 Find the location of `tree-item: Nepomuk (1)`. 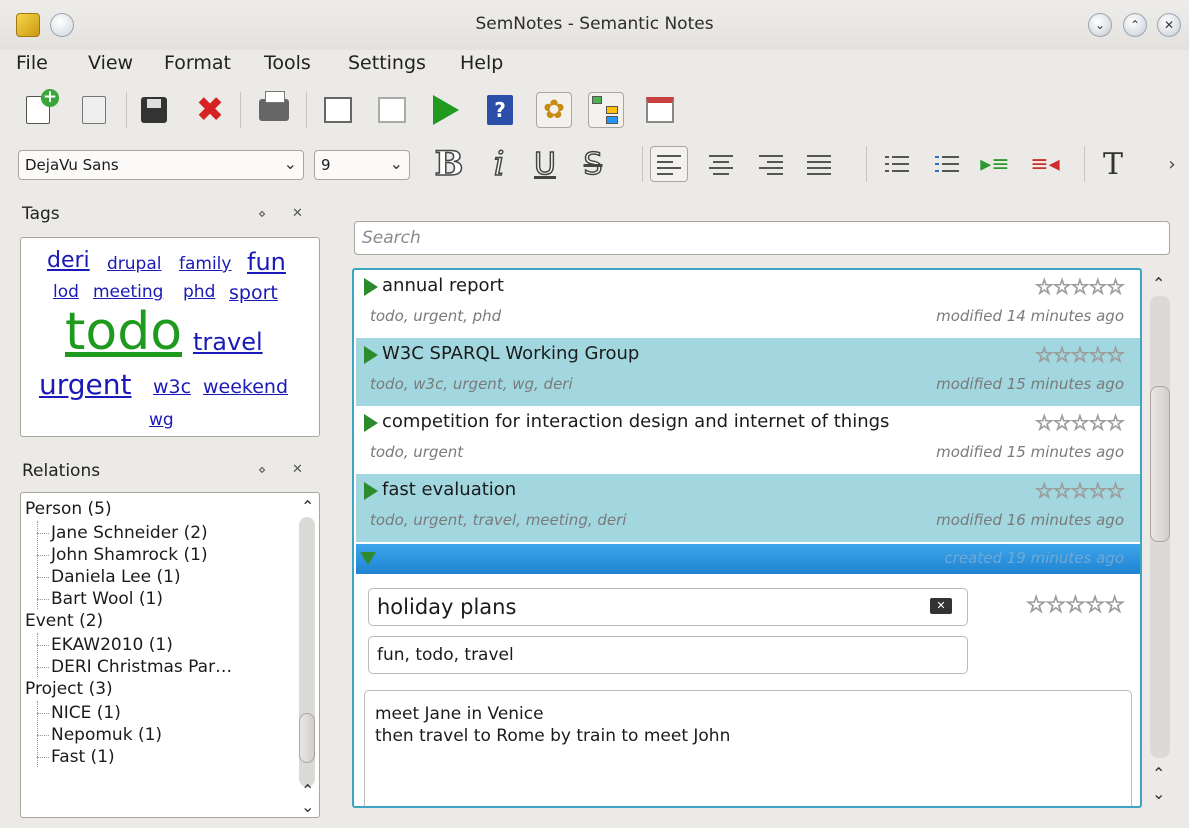

tree-item: Nepomuk (1) is located at coordinates (106, 735).